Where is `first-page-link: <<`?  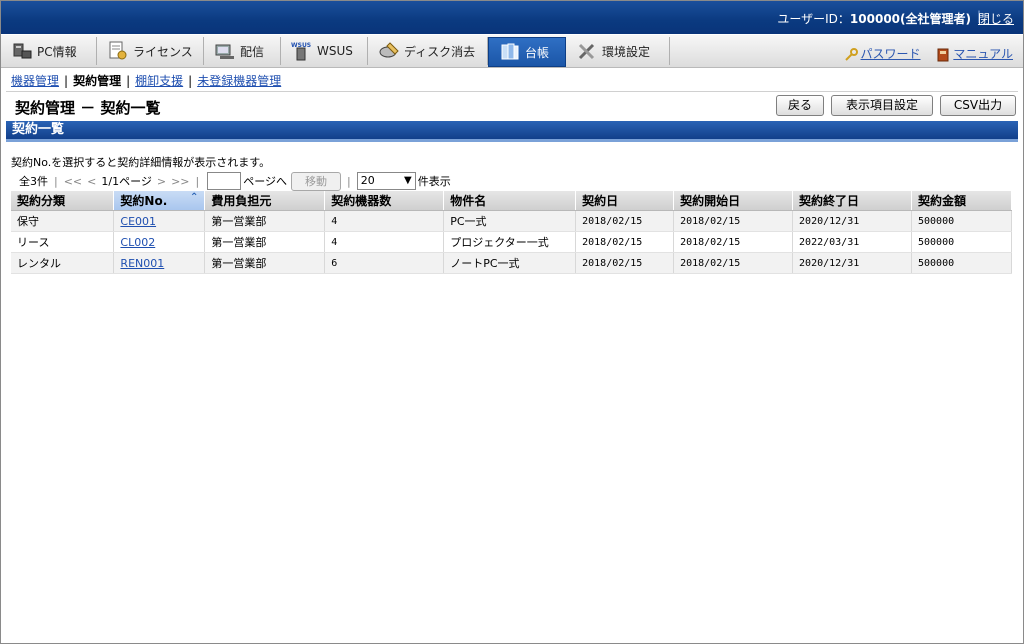
first-page-link: << is located at coordinates (73, 181).